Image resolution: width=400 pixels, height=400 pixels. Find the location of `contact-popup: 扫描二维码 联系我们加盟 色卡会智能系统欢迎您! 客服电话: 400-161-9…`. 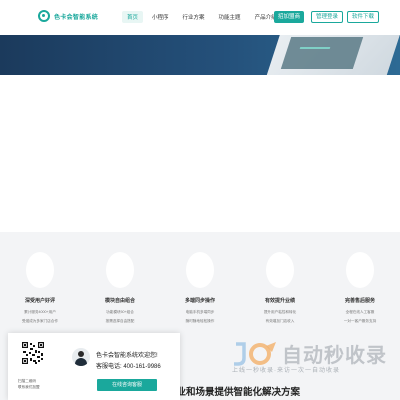

contact-popup: 扫描二维码 联系我们加盟 色卡会智能系统欢迎您! 客服电话: 400-161-9… is located at coordinates (94, 366).